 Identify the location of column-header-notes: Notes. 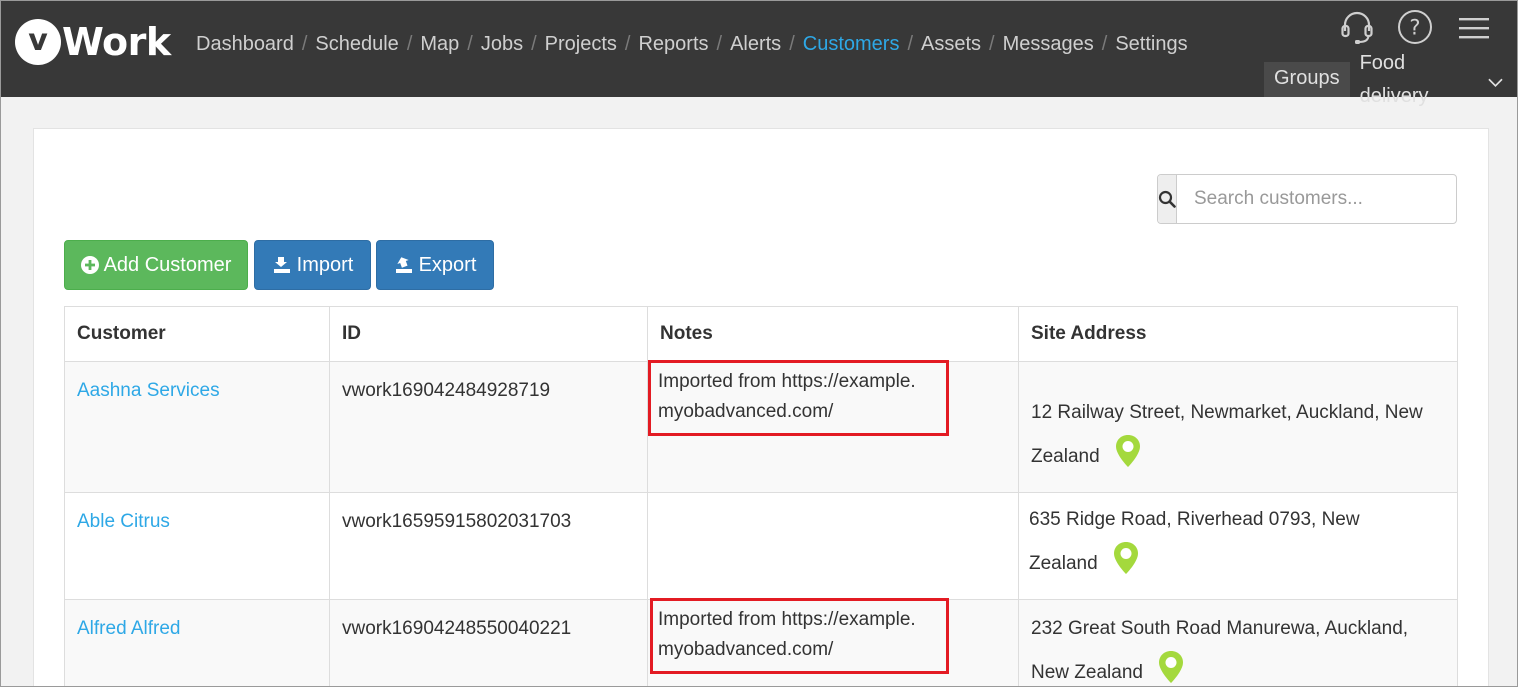
(833, 334).